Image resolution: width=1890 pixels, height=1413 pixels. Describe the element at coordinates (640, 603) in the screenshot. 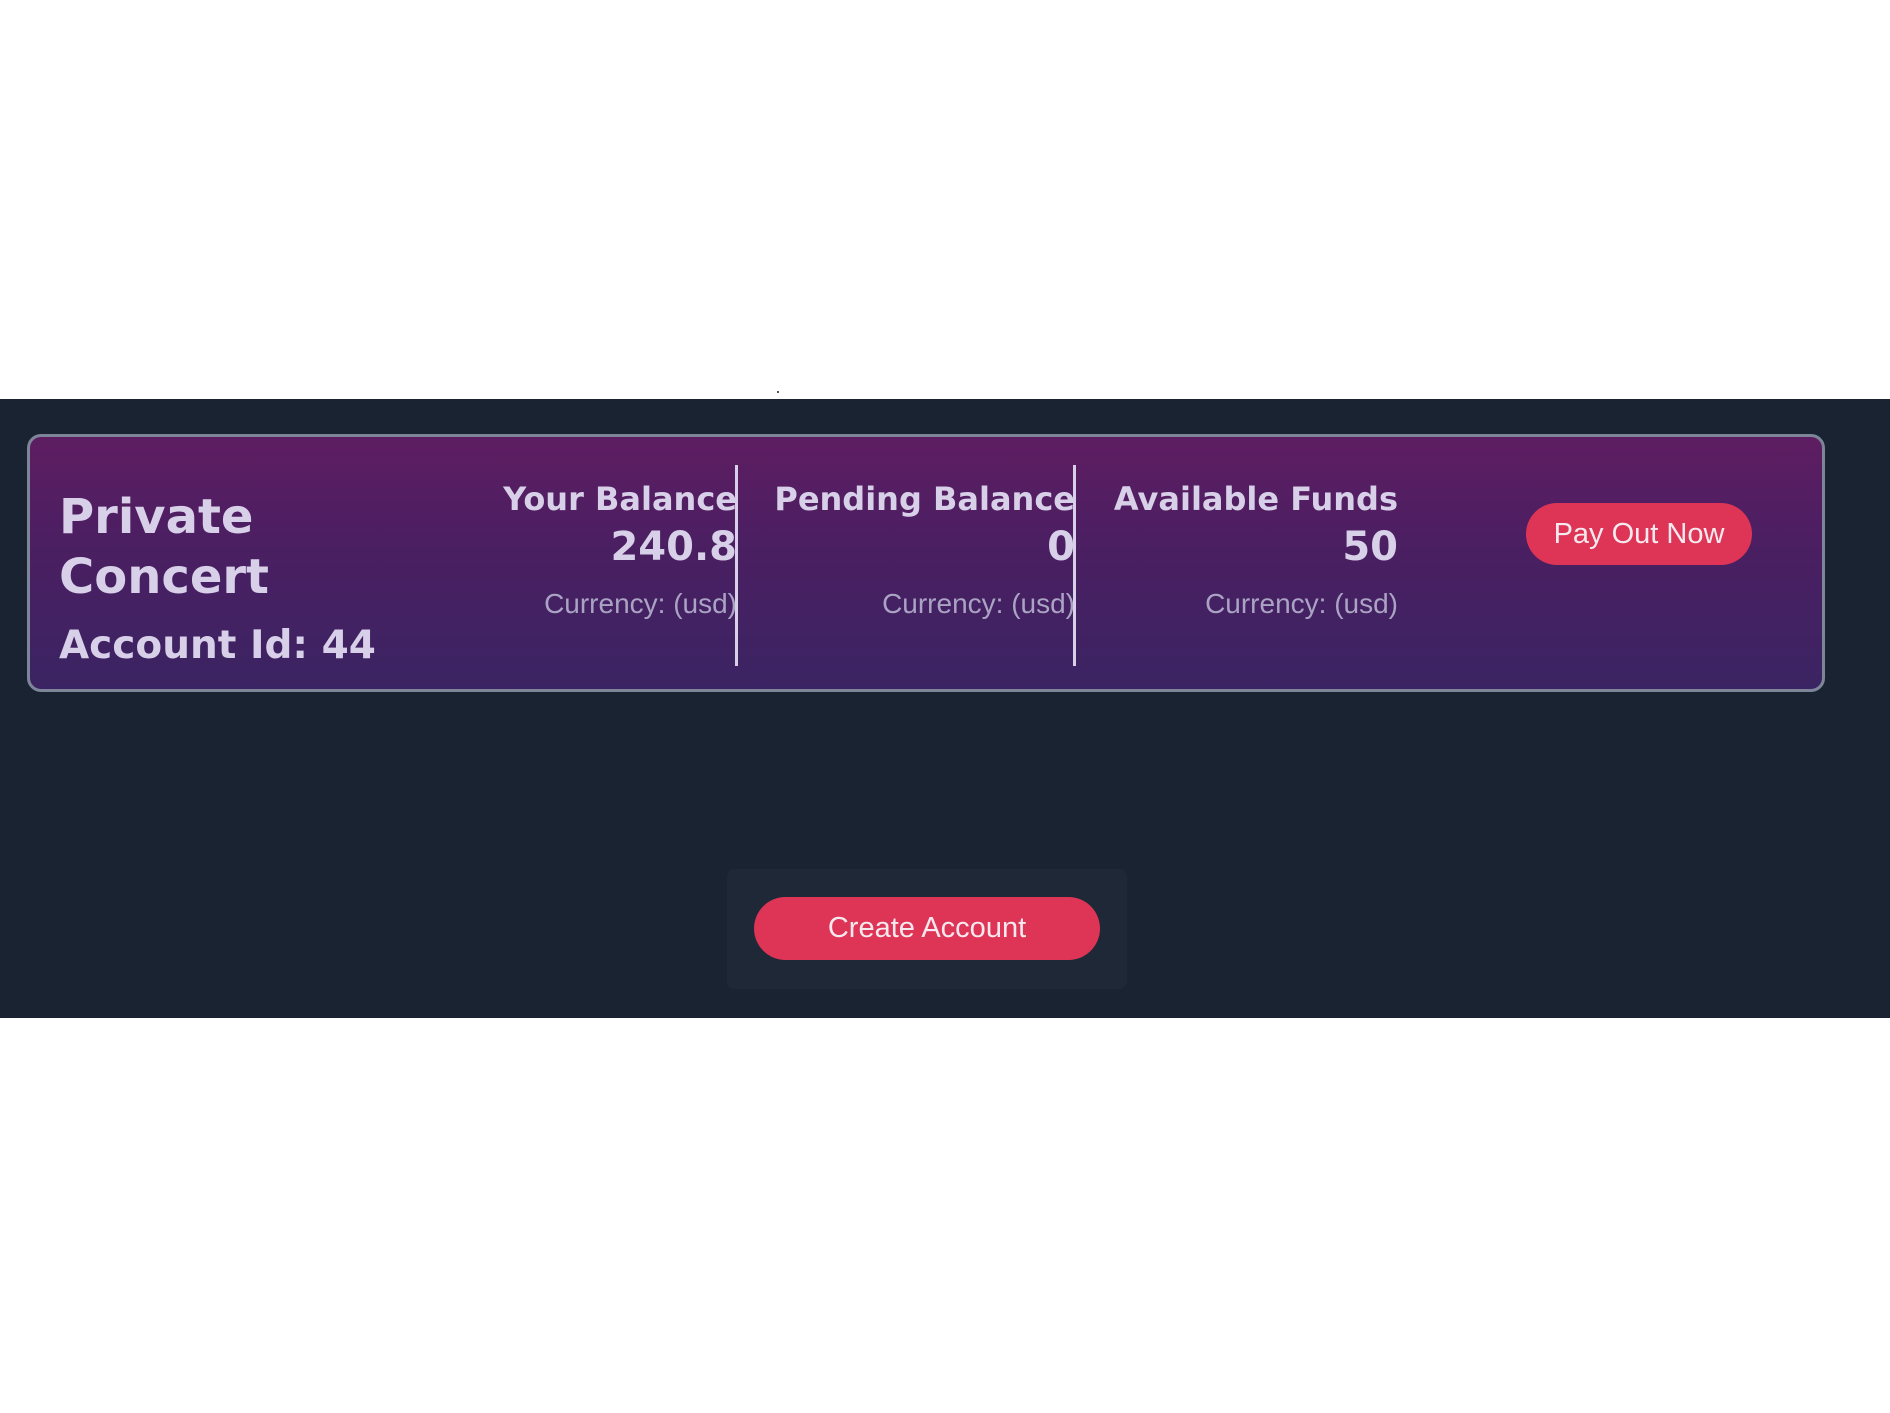

I see `your-balance-currency: Currency: (usd)` at that location.